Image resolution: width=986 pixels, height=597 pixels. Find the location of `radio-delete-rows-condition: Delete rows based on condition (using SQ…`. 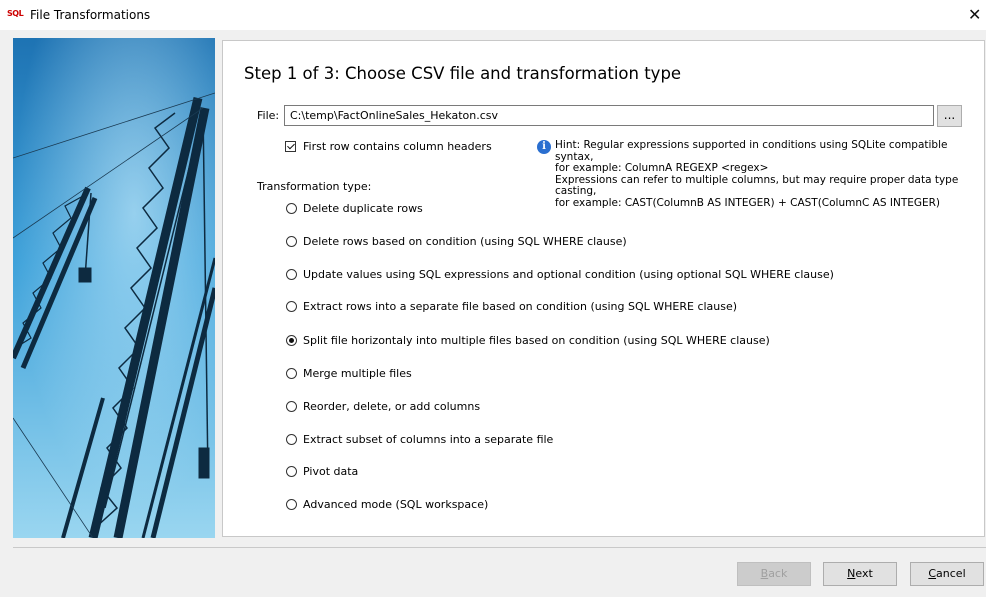

radio-delete-rows-condition: Delete rows based on condition (using SQ… is located at coordinates (456, 241).